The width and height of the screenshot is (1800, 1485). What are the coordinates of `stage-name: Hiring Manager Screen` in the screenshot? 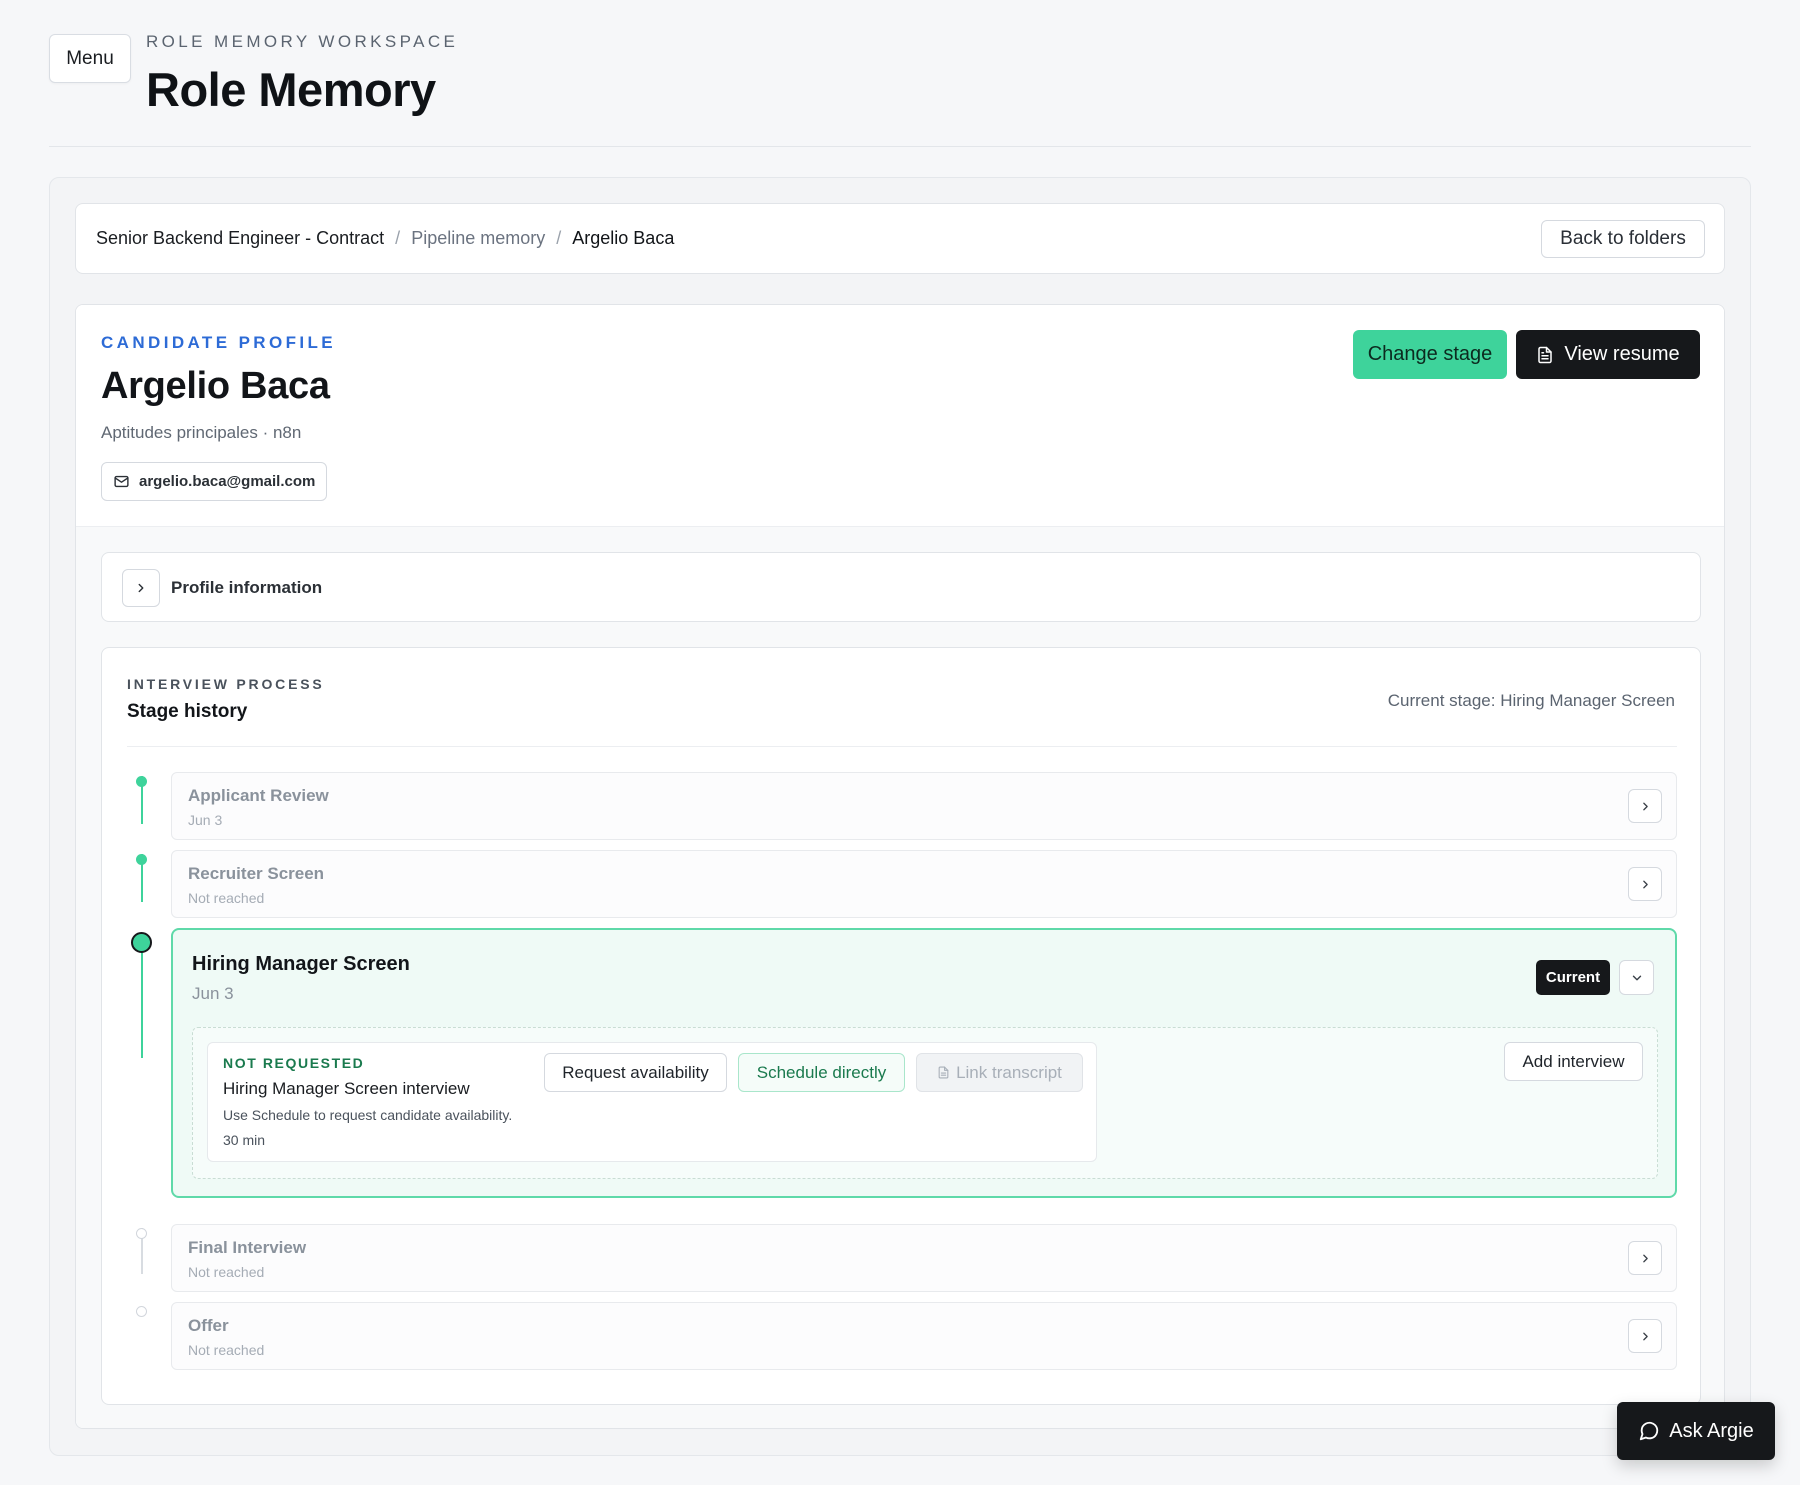 It's located at (301, 964).